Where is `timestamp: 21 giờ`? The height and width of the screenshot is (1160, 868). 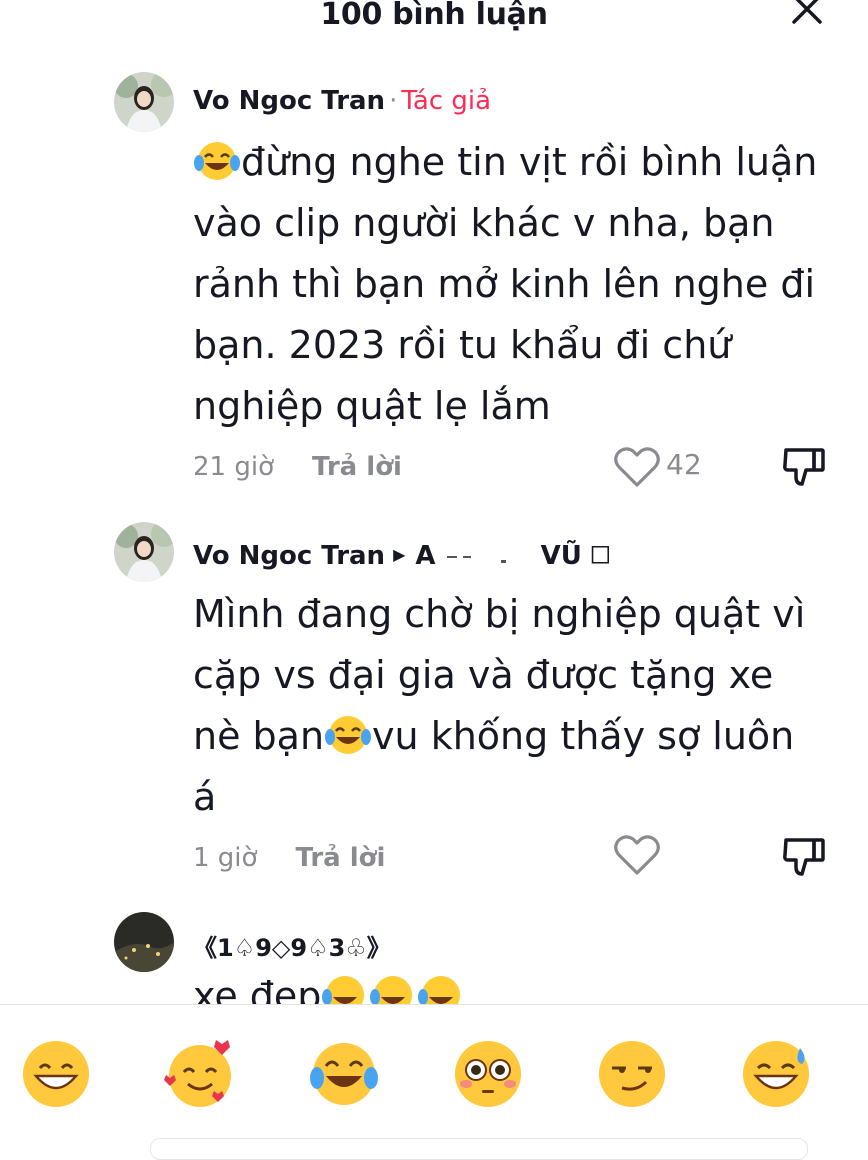 timestamp: 21 giờ is located at coordinates (233, 467).